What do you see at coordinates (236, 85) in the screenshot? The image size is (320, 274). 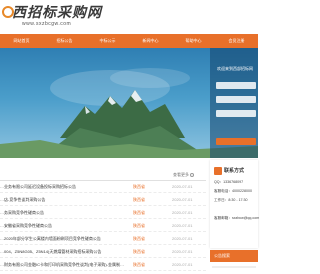 I see `username-input` at bounding box center [236, 85].